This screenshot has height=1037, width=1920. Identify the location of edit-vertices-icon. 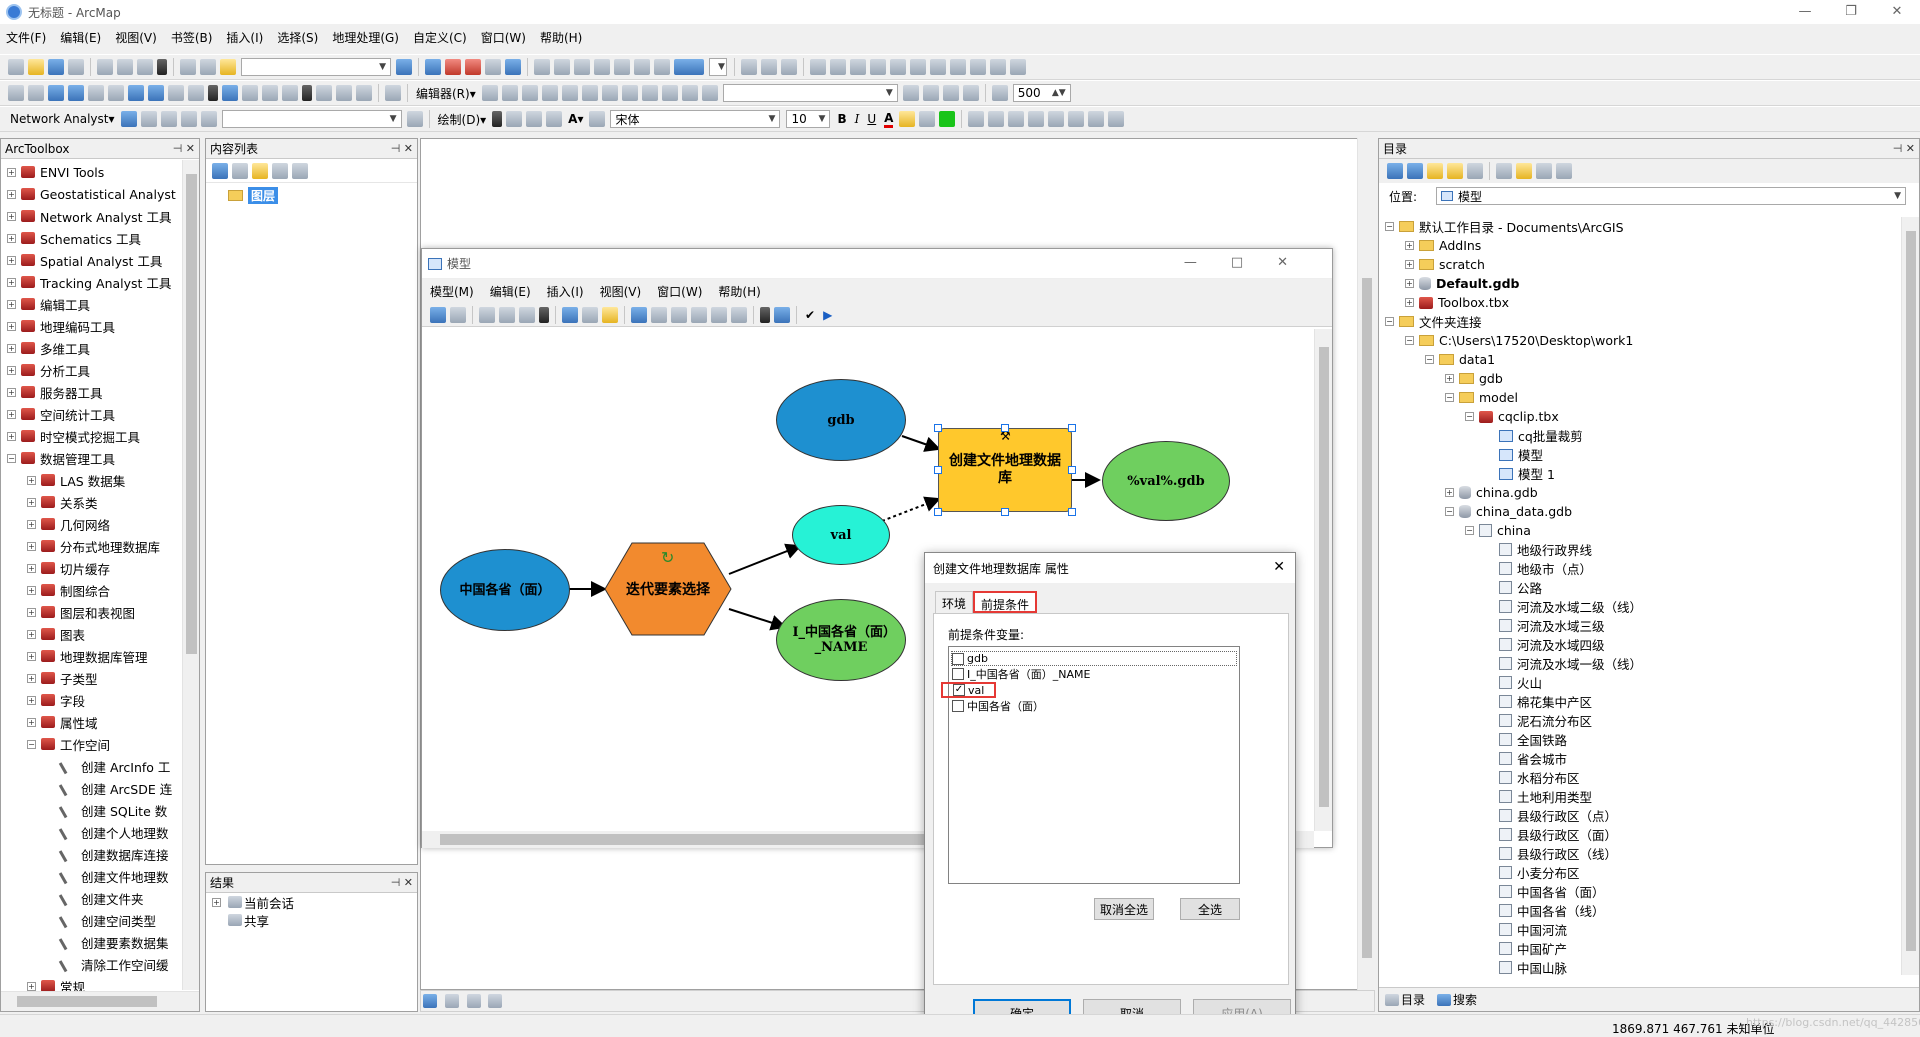
(597, 119).